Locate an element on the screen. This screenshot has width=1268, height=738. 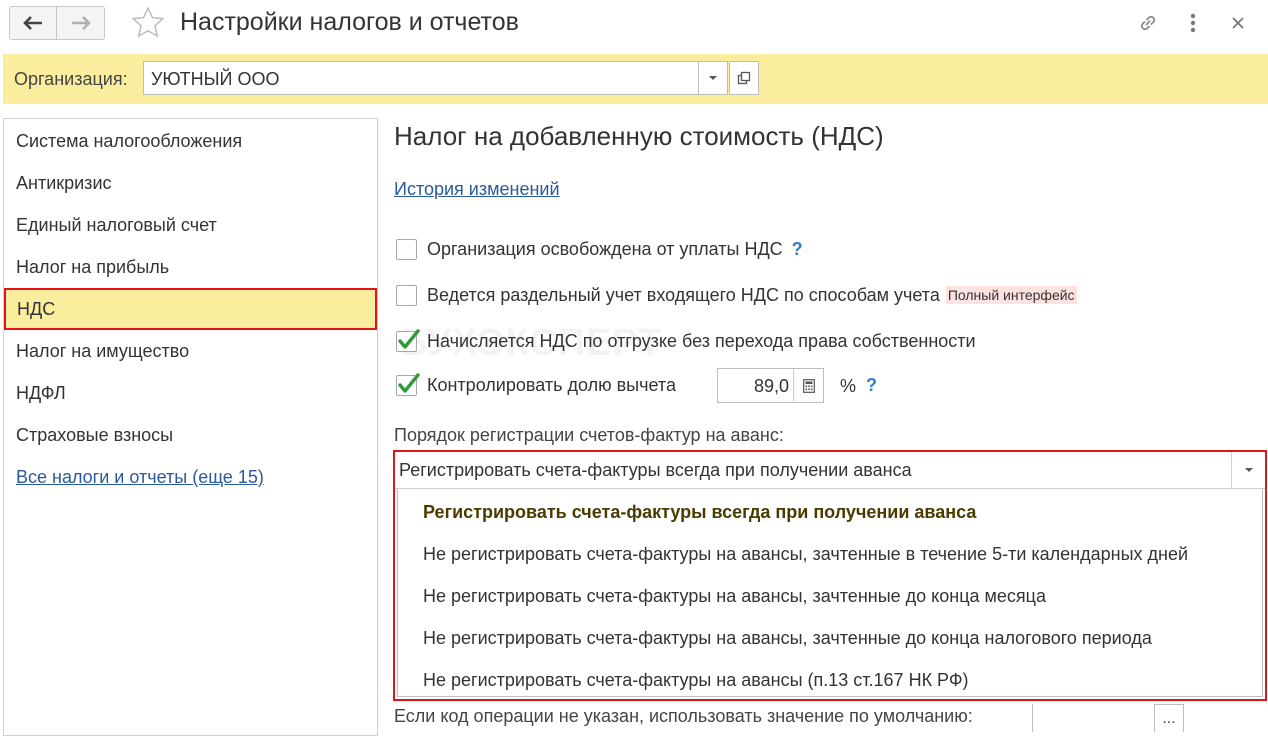
vat-exempt-row: Организация освобождена от уплаты НДС ? is located at coordinates (599, 249).